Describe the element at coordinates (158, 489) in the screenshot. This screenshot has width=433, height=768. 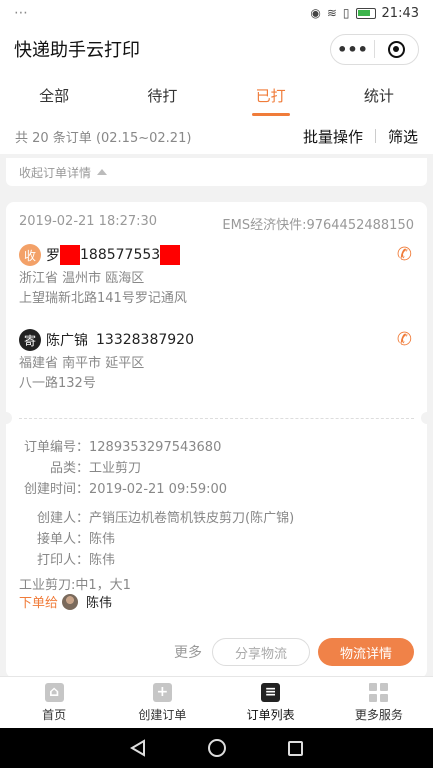
I see `created-time: 2019-02-21 09:59:00` at that location.